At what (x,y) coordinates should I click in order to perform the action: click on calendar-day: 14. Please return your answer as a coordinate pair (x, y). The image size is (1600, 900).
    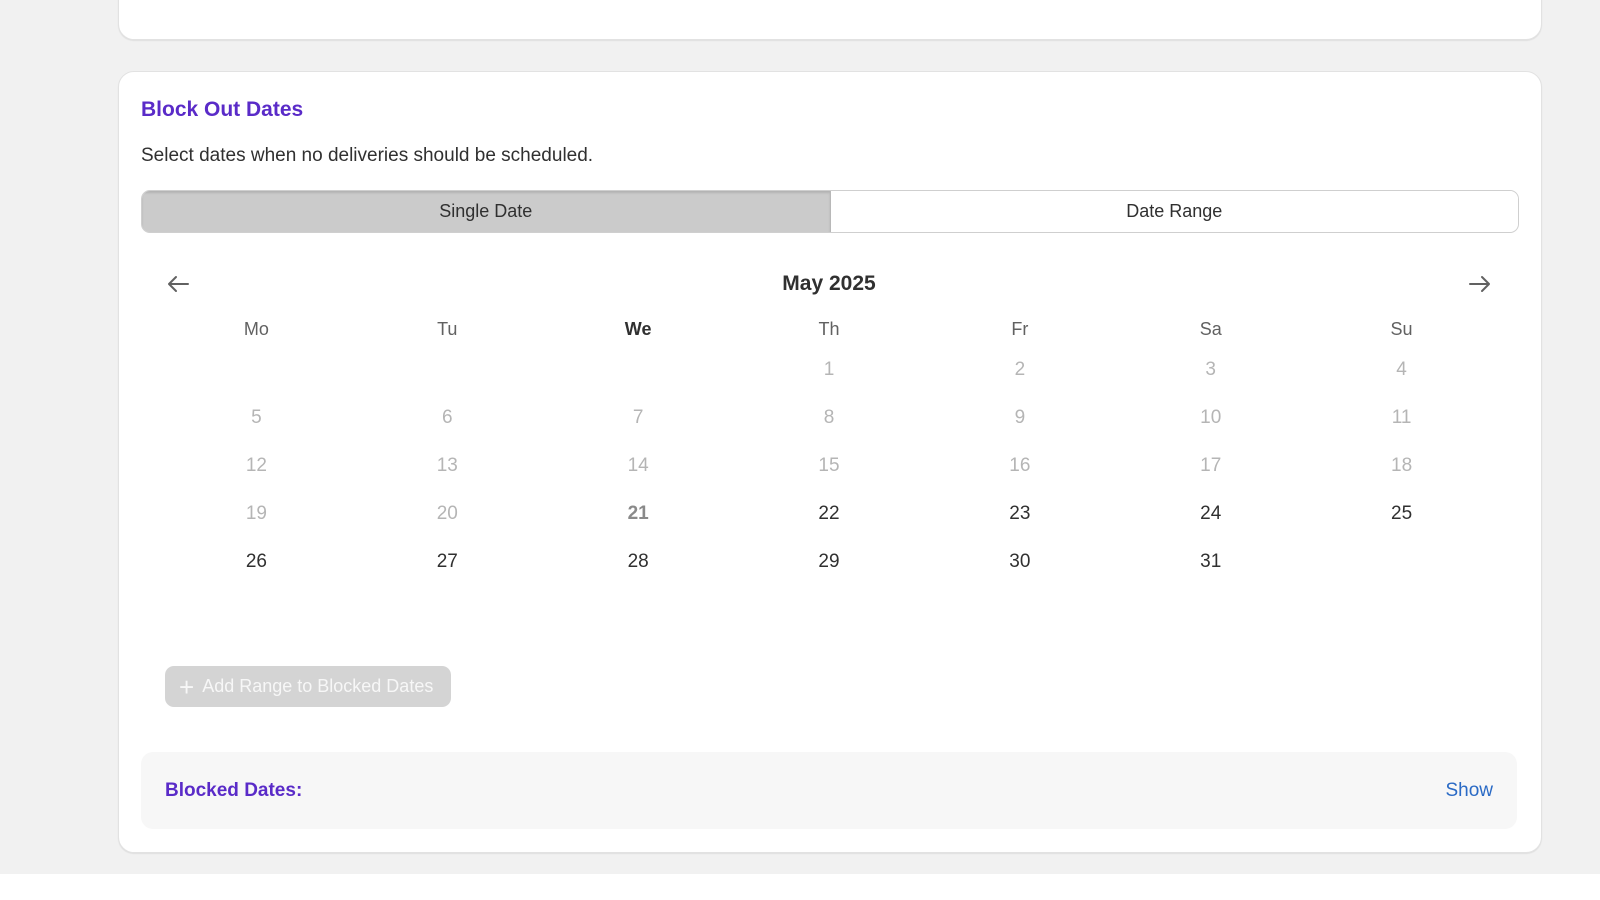
    Looking at the image, I should click on (638, 465).